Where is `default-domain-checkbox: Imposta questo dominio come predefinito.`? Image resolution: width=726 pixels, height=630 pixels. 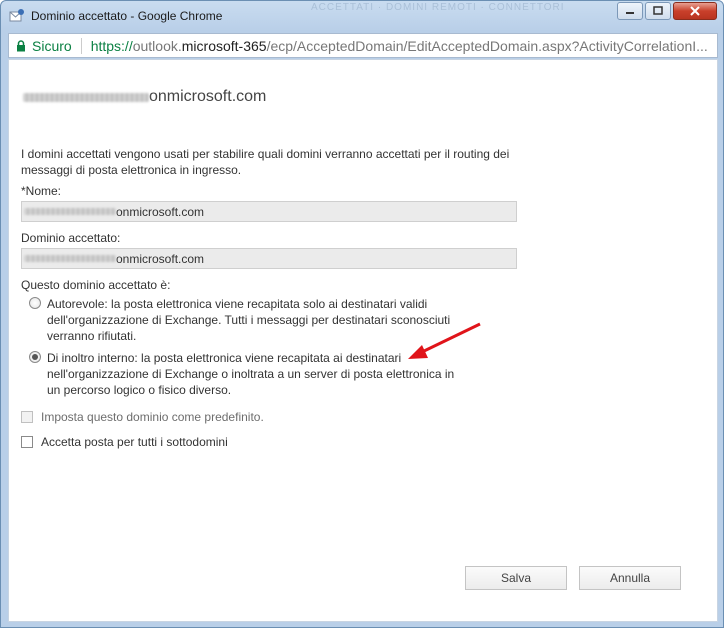 default-domain-checkbox: Imposta questo dominio come predefinito. is located at coordinates (142, 417).